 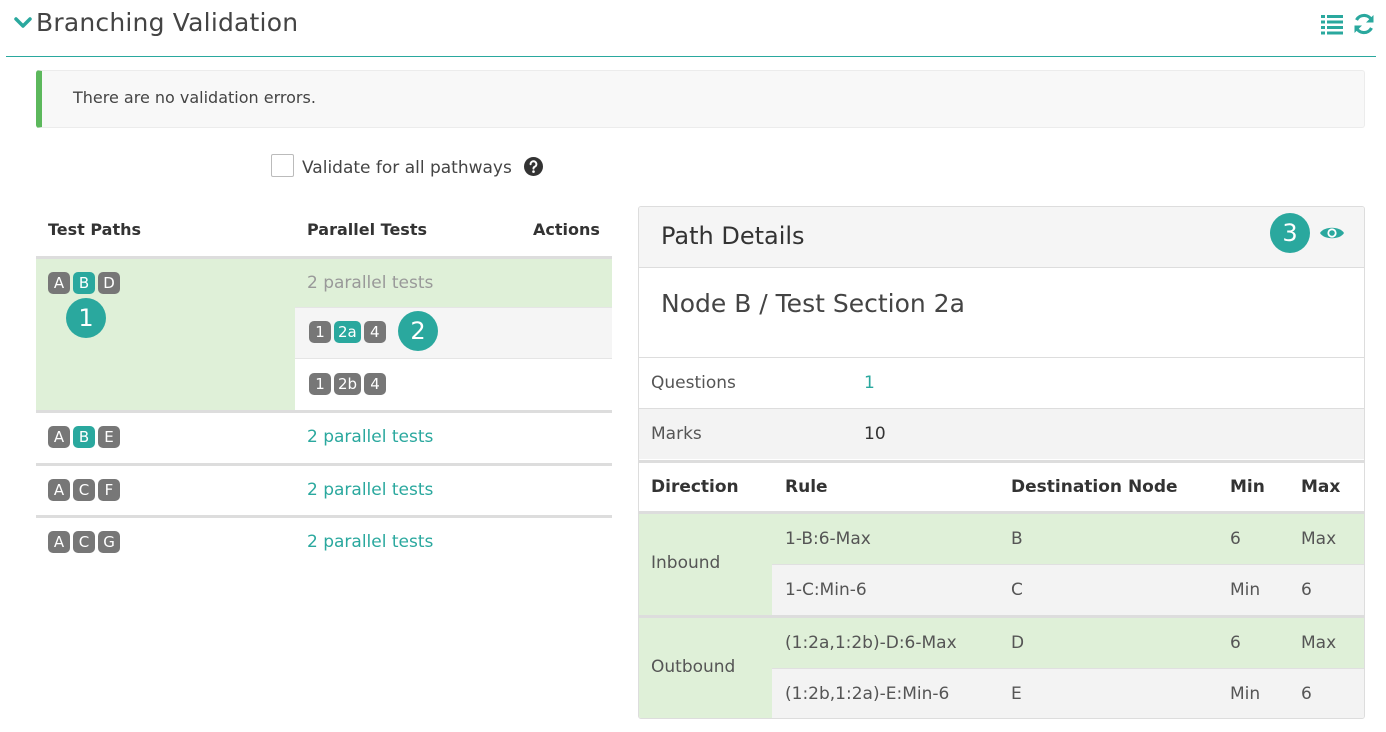 What do you see at coordinates (1332, 24) in the screenshot?
I see `list-icon` at bounding box center [1332, 24].